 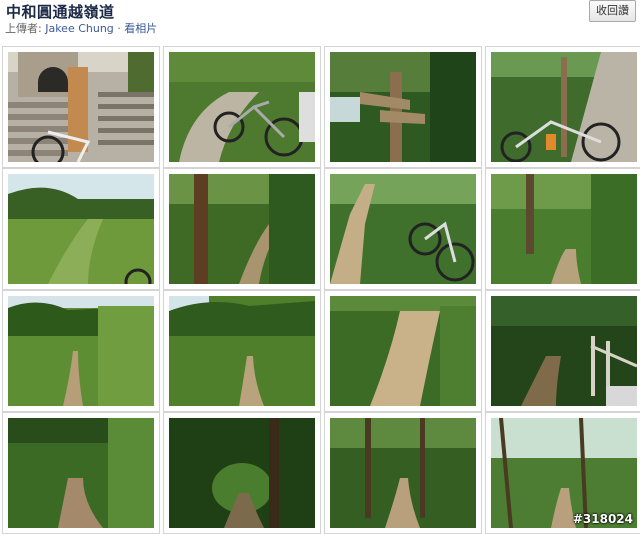 I want to click on header: 中和圓通越嶺道 上傳者: Jakee Chung · 看相片 收回讚, so click(x=320, y=22).